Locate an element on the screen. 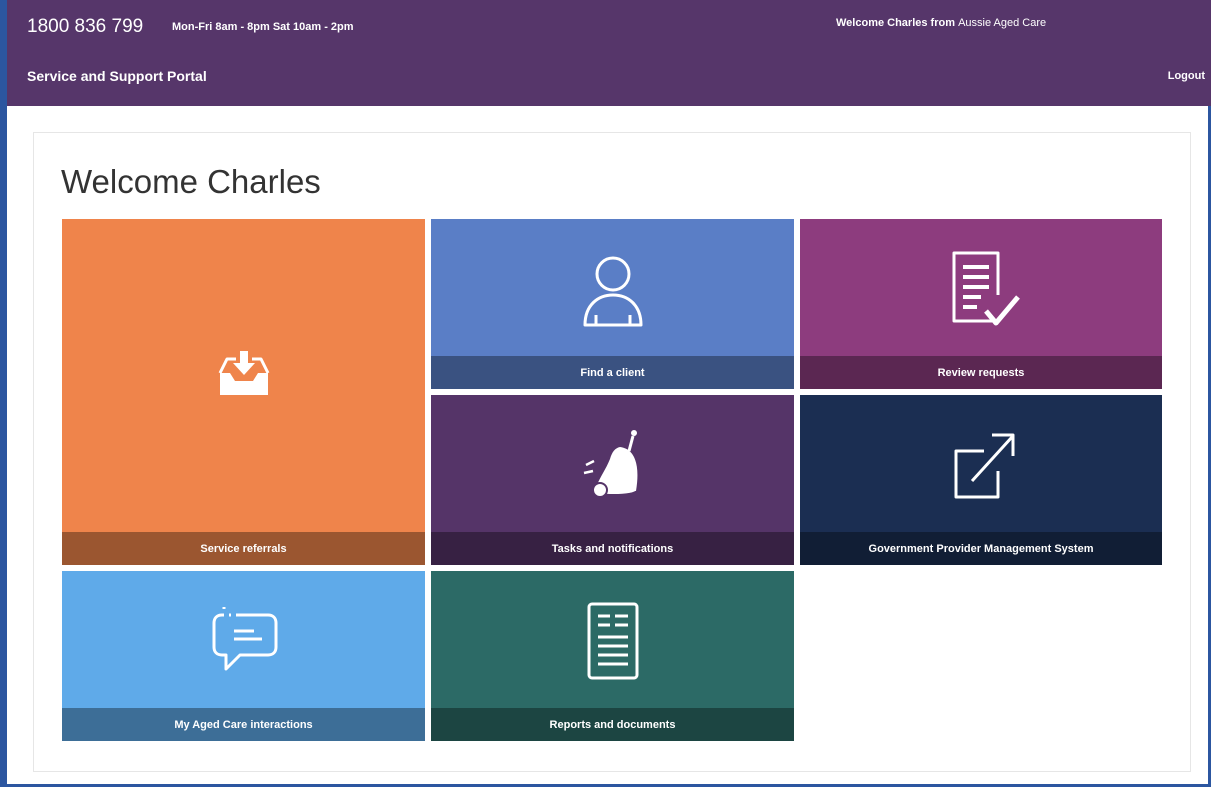  inbox-download-icon is located at coordinates (244, 373).